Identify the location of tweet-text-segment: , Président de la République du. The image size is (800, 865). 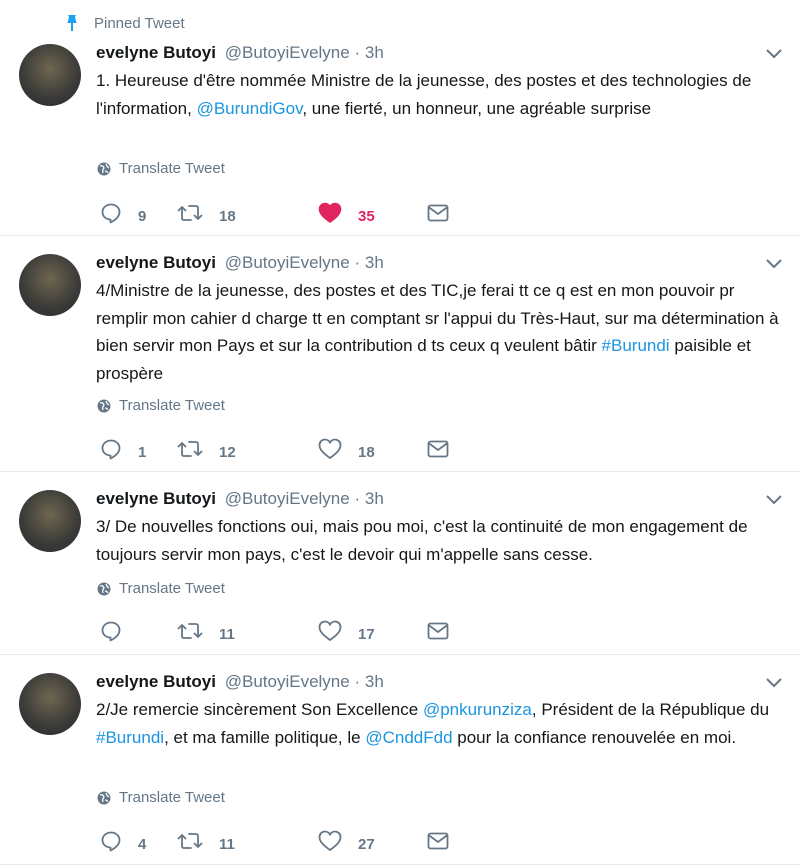
(650, 709).